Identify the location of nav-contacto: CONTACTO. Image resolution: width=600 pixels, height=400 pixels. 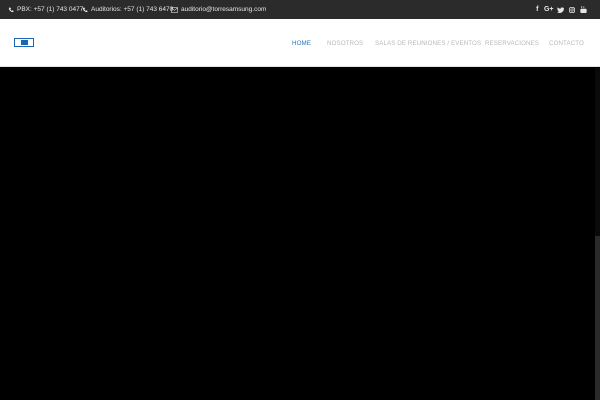
(566, 43).